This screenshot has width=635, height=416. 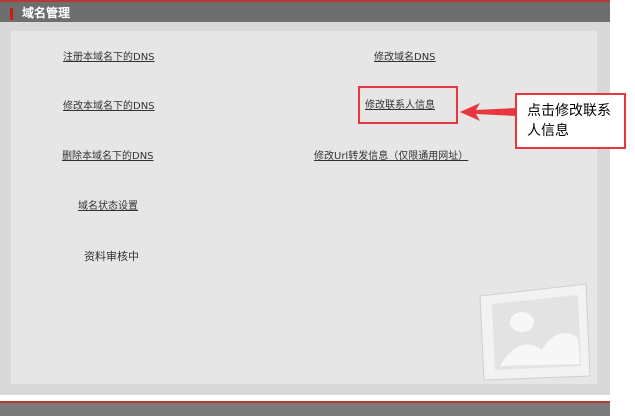 What do you see at coordinates (305, 409) in the screenshot?
I see `bottom-bar` at bounding box center [305, 409].